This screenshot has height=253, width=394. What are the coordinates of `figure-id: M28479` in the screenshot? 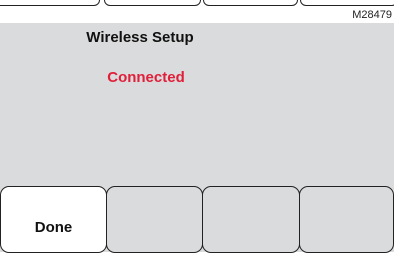 It's located at (372, 15).